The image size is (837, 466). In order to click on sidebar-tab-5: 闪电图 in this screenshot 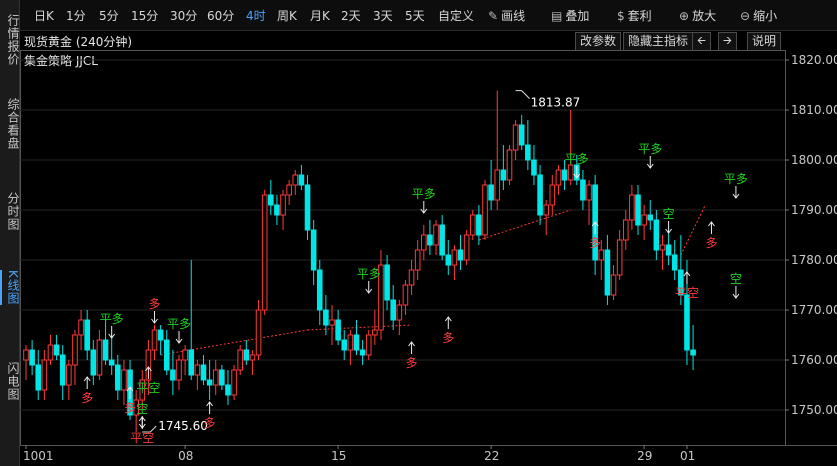, I will do `click(10, 381)`.